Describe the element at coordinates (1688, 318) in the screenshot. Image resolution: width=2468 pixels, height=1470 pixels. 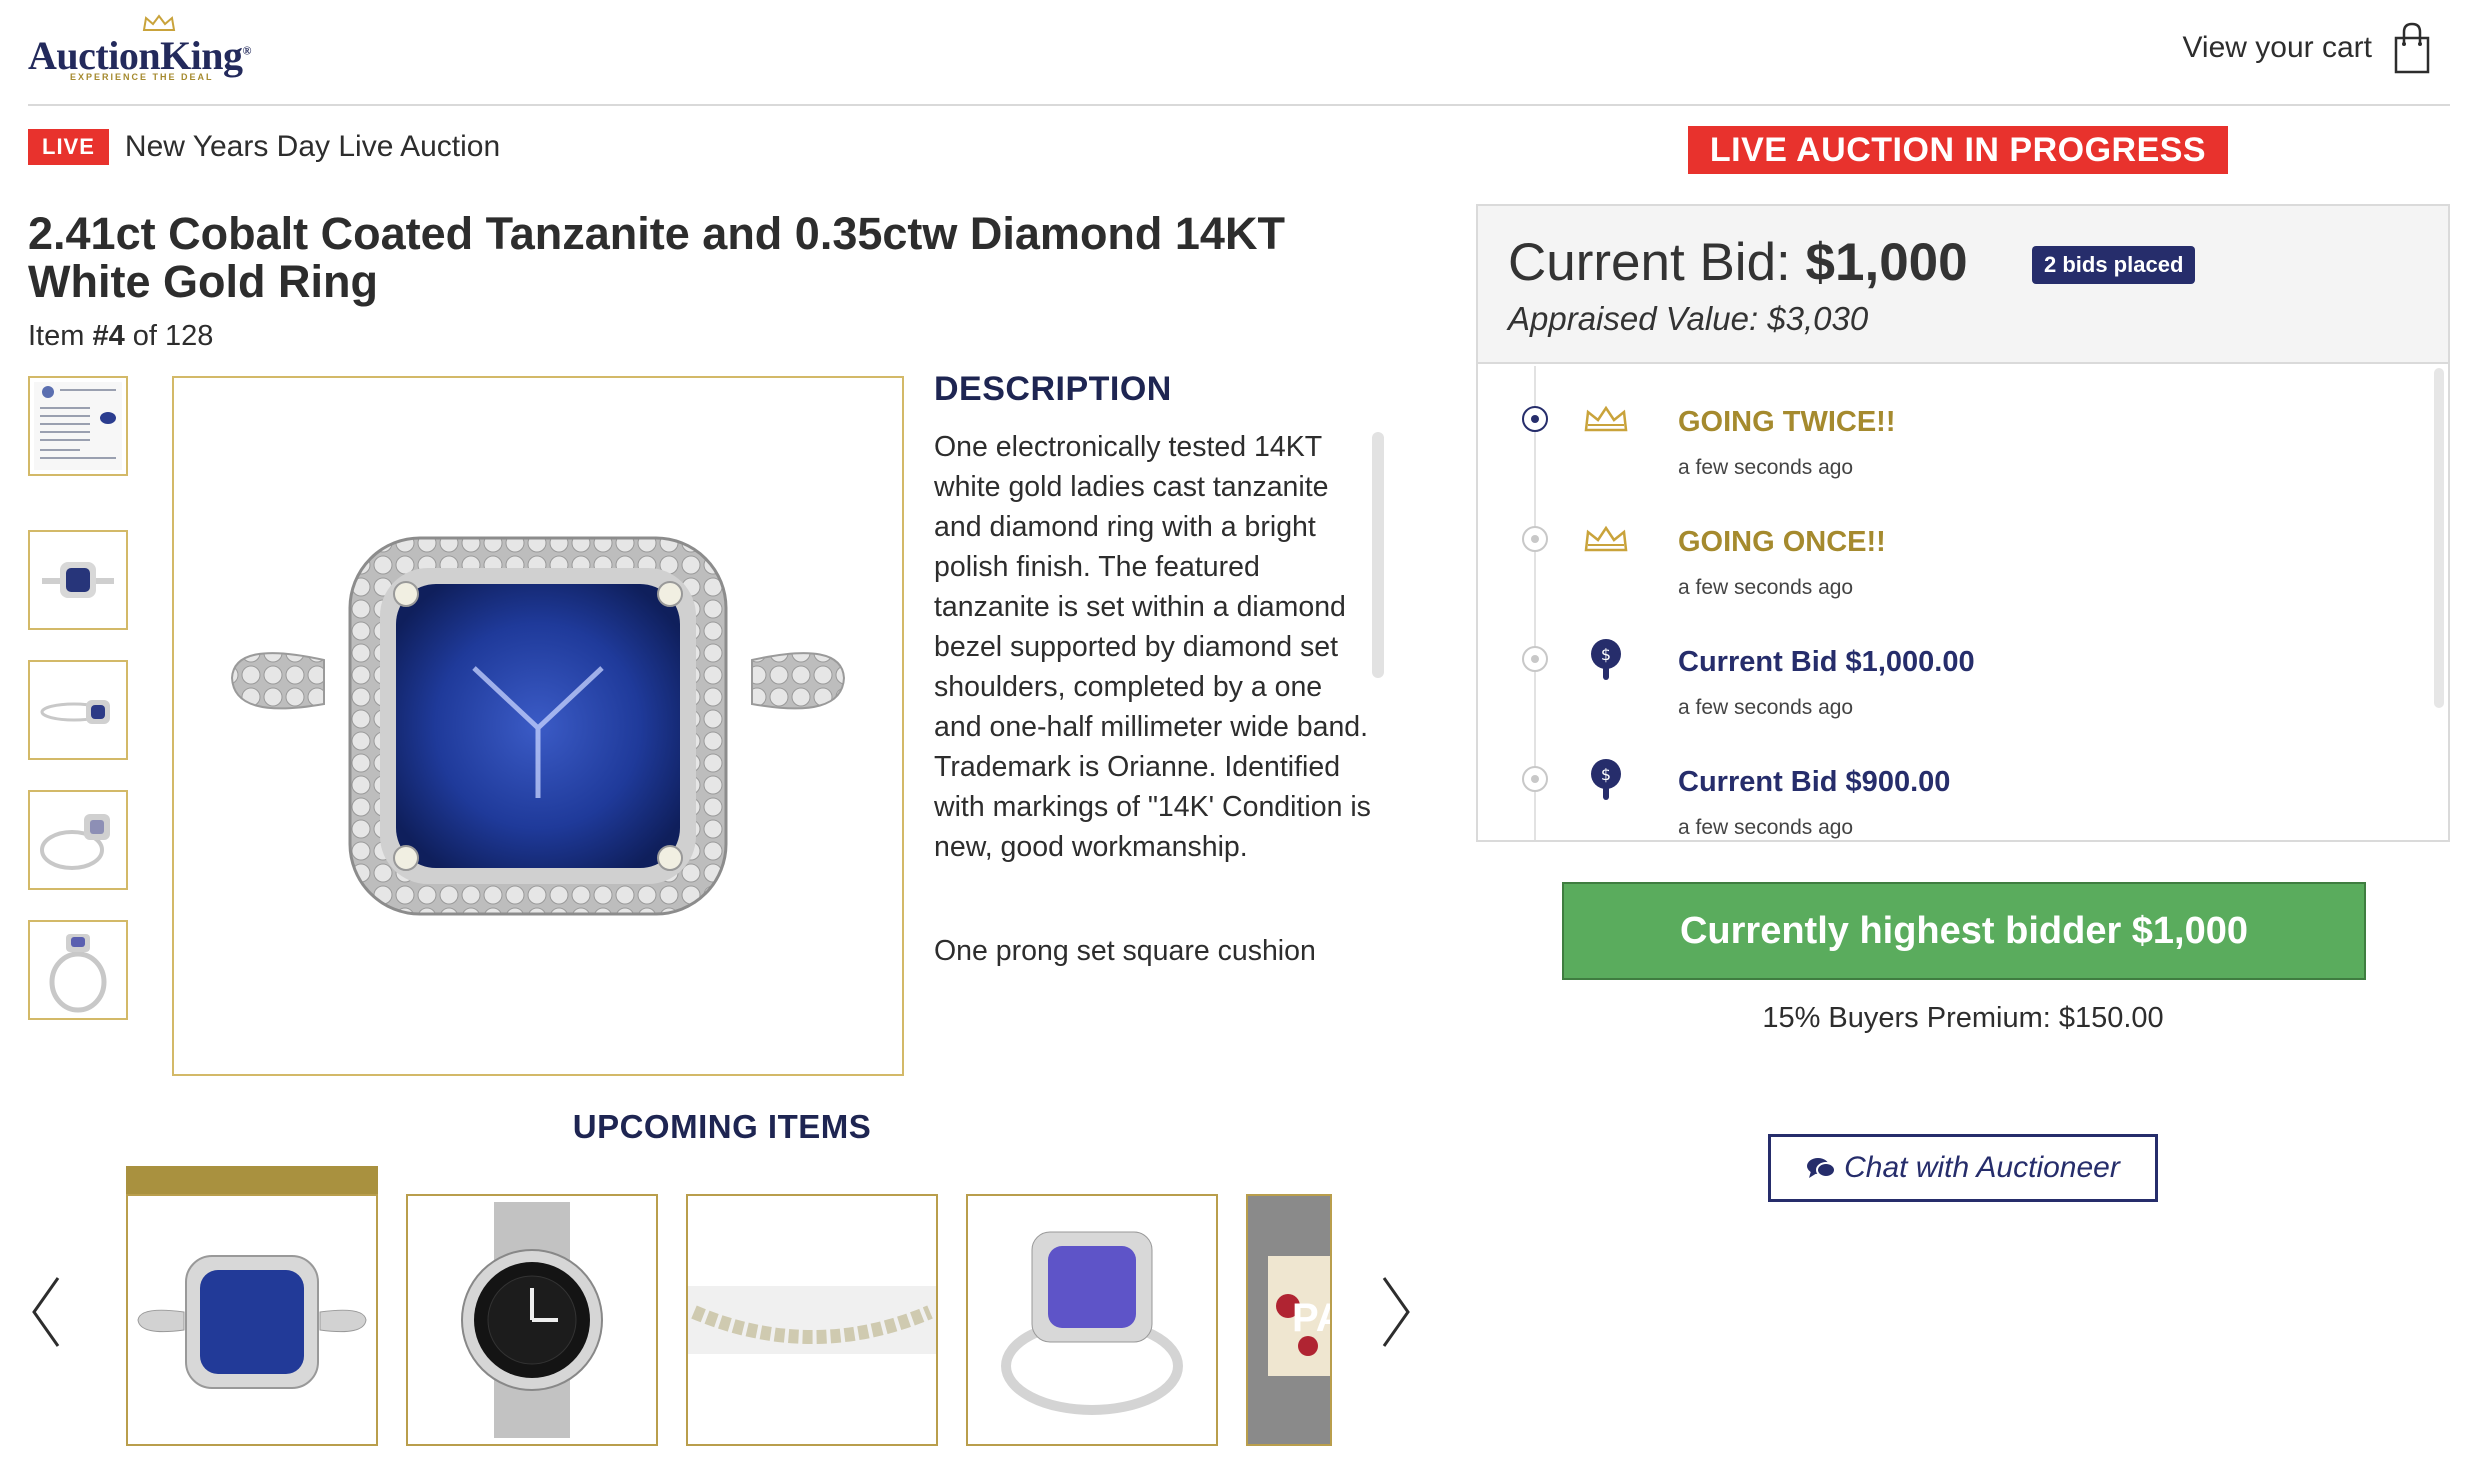
I see `appraised-value: Appraised Value: $3,030` at that location.